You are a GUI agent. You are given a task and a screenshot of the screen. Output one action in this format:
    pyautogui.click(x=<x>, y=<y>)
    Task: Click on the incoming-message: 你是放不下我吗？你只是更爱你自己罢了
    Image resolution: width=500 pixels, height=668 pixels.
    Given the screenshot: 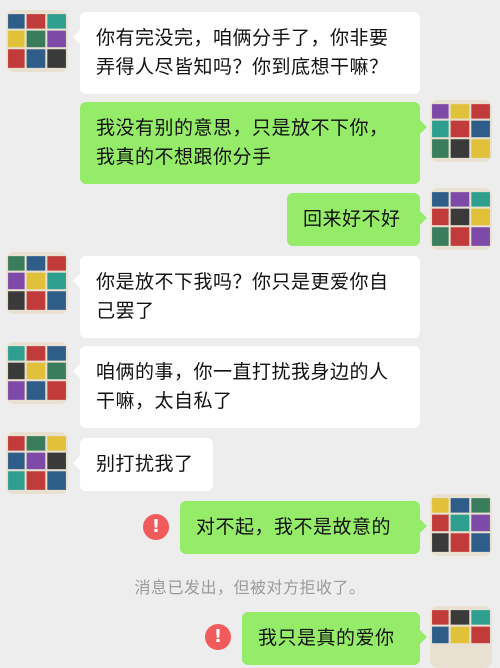 What is the action you would take?
    pyautogui.click(x=246, y=297)
    